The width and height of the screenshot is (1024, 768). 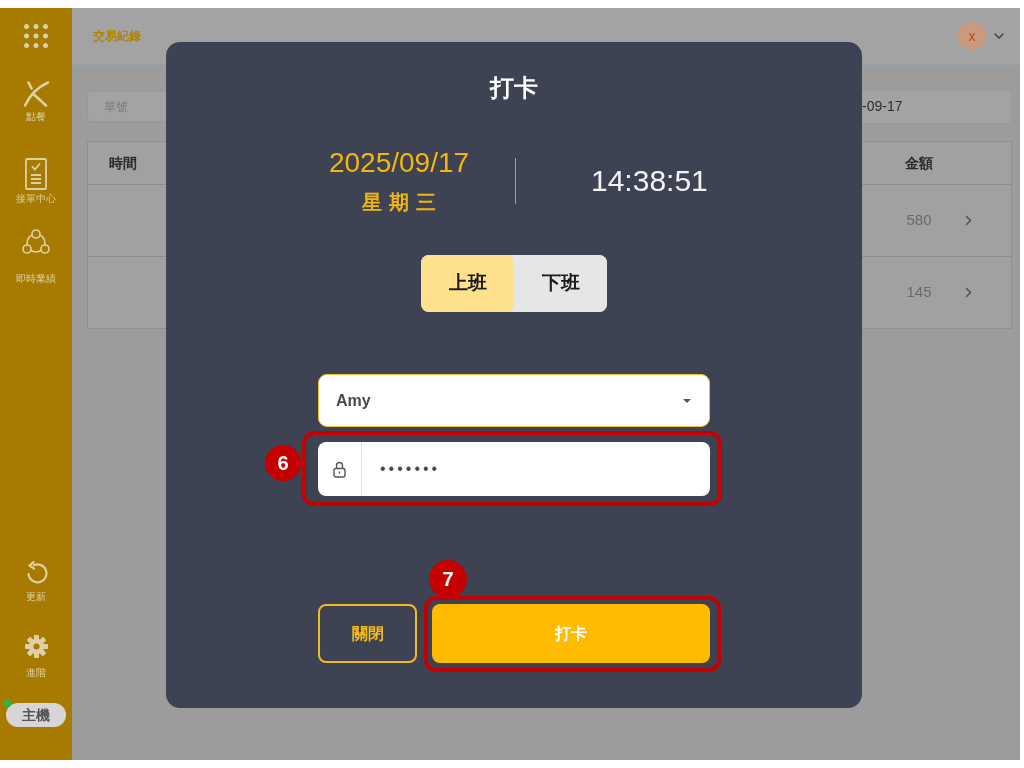 I want to click on sidebar-item: 接單中心, so click(x=36, y=181).